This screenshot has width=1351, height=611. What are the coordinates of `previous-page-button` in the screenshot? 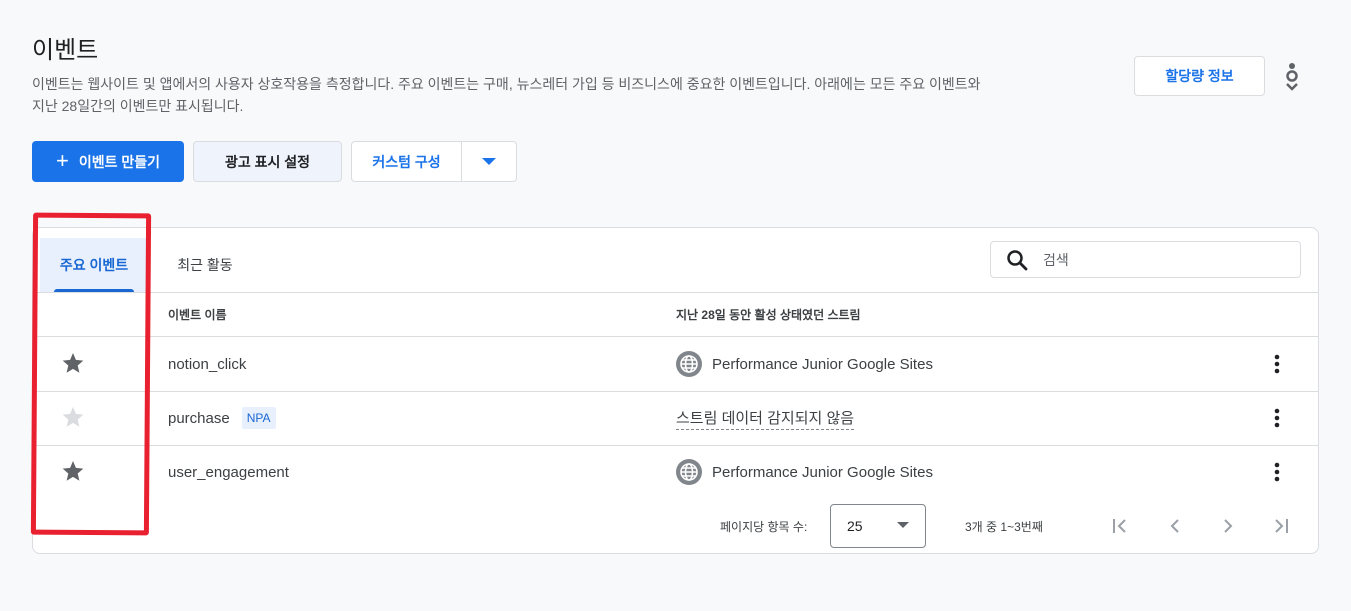 It's located at (1175, 526).